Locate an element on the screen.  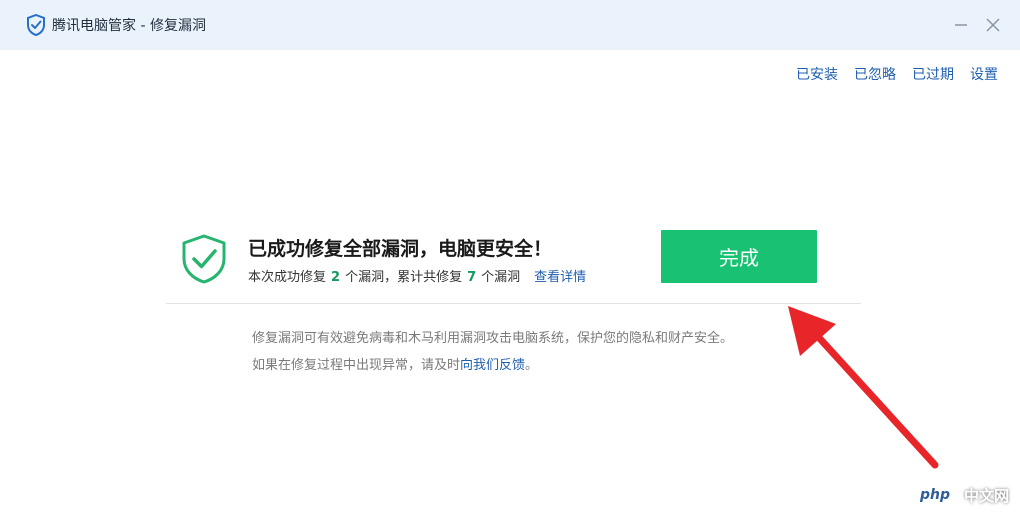
divider is located at coordinates (513, 303).